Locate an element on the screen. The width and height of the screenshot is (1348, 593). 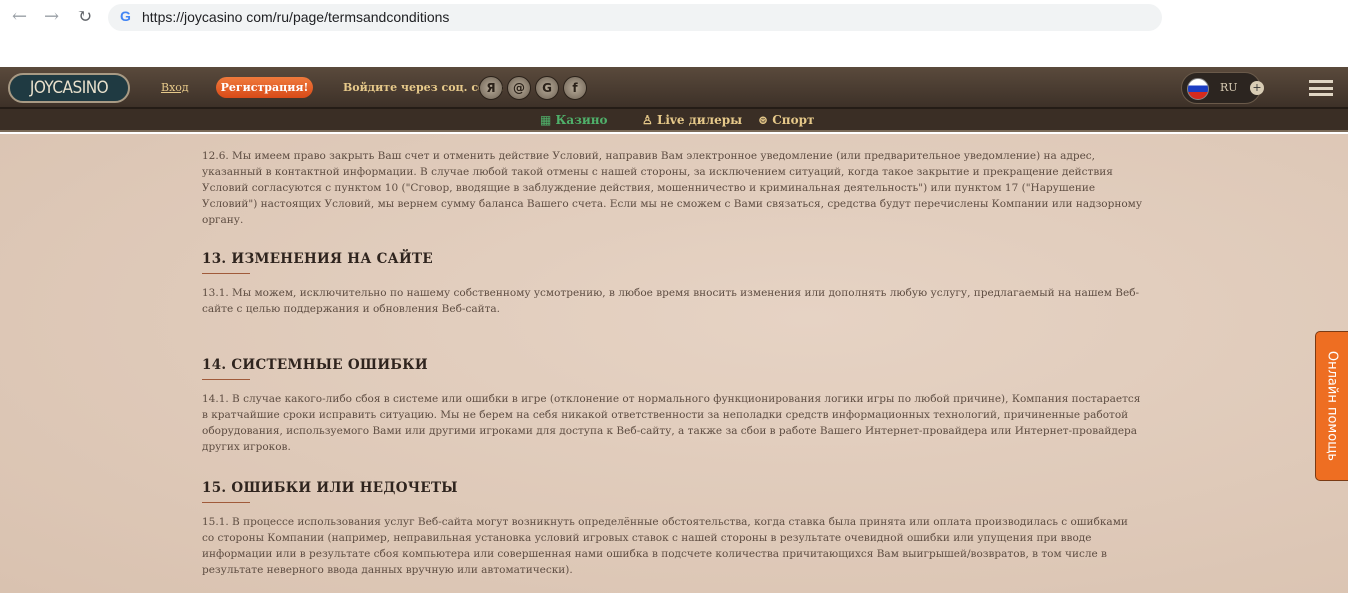
back-icon: ← is located at coordinates (19, 16).